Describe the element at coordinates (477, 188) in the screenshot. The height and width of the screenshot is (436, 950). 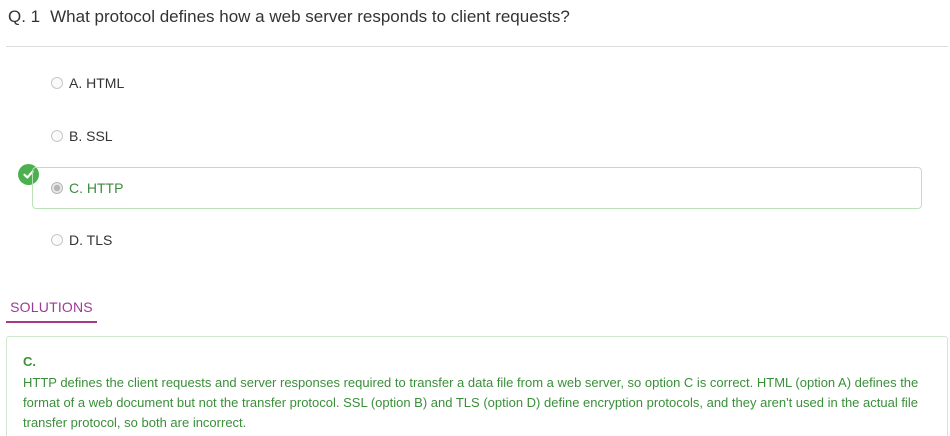
I see `option-c: C. HTTP` at that location.